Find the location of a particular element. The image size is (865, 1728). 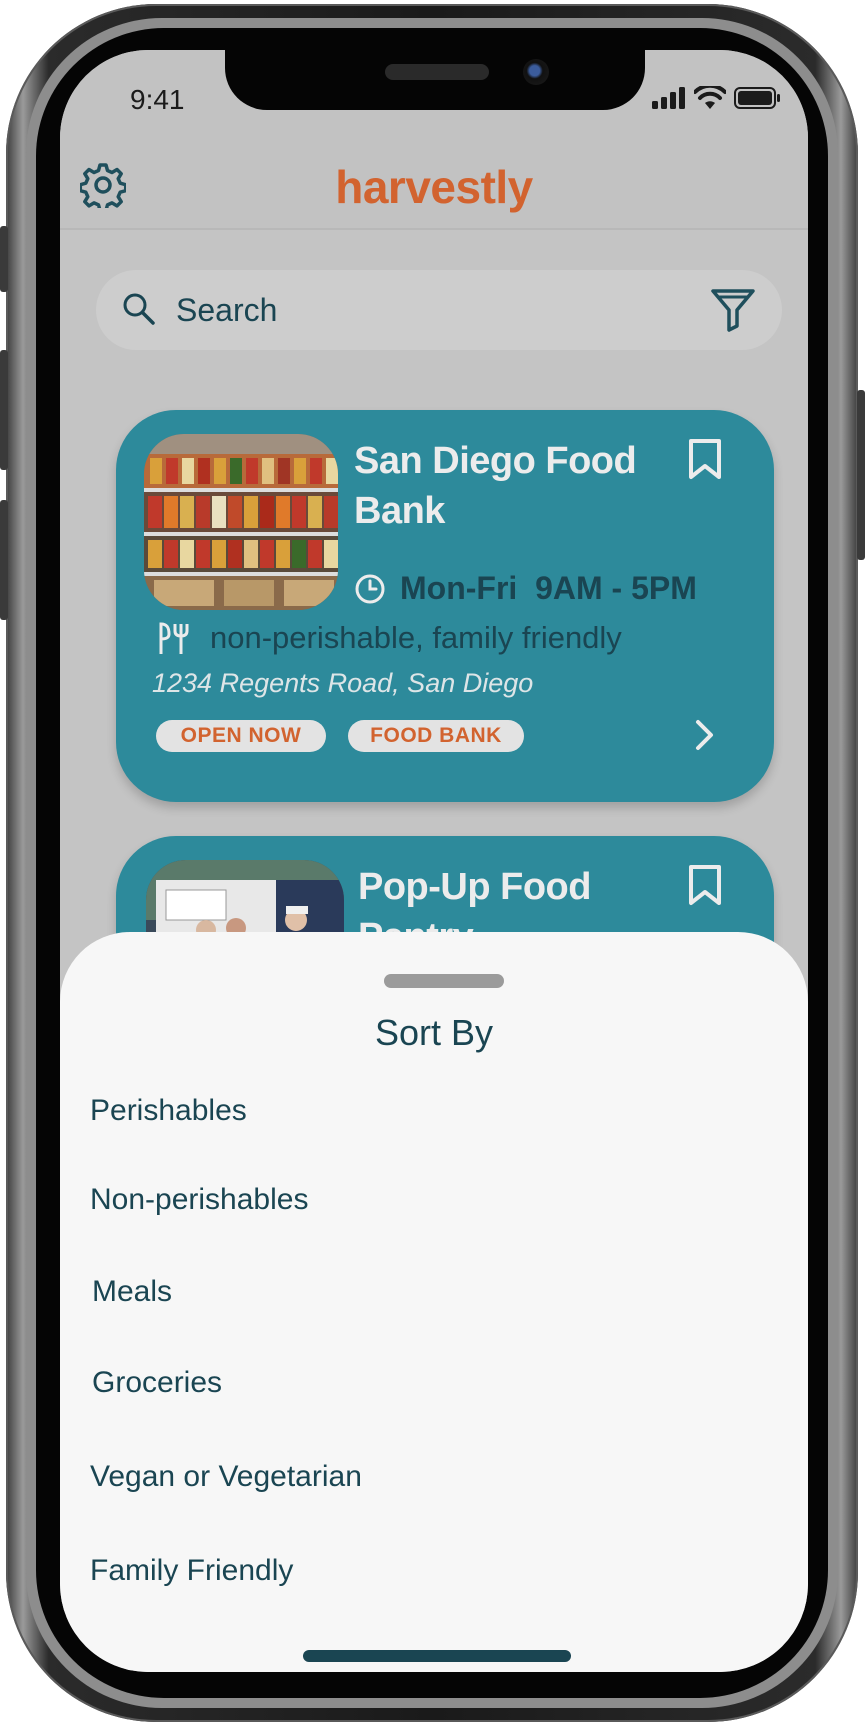

power-button is located at coordinates (861, 475).